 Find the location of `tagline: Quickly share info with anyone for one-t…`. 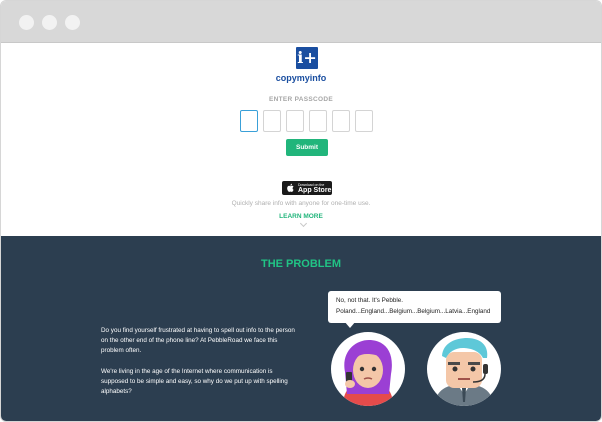

tagline: Quickly share info with anyone for one-t… is located at coordinates (301, 203).